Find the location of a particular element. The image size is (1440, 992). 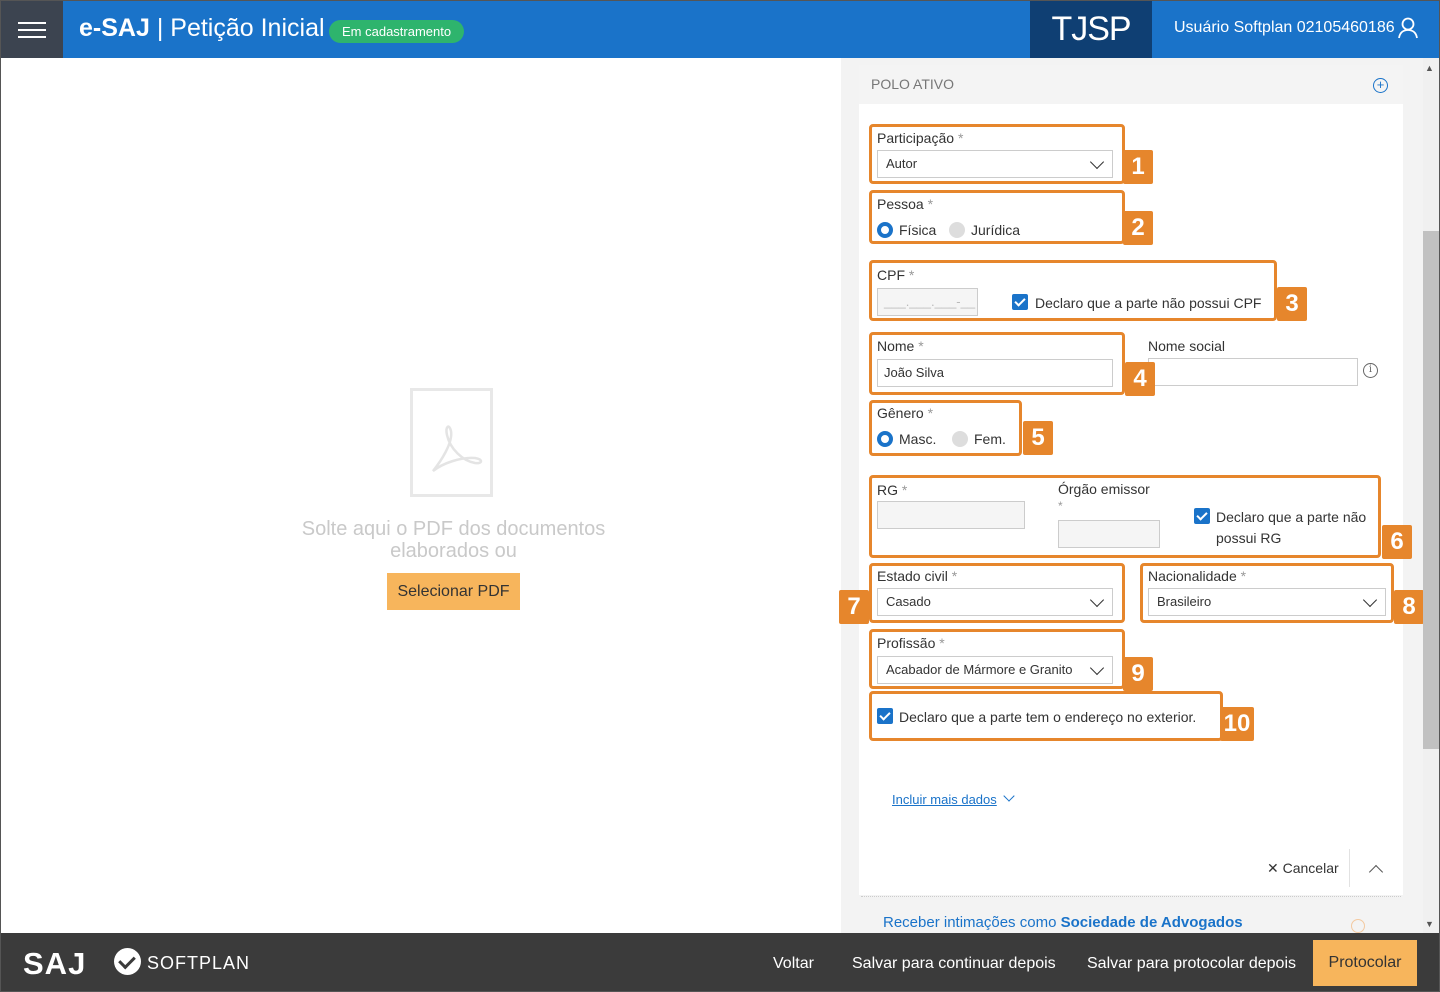

callout-number: 9 is located at coordinates (1138, 674).